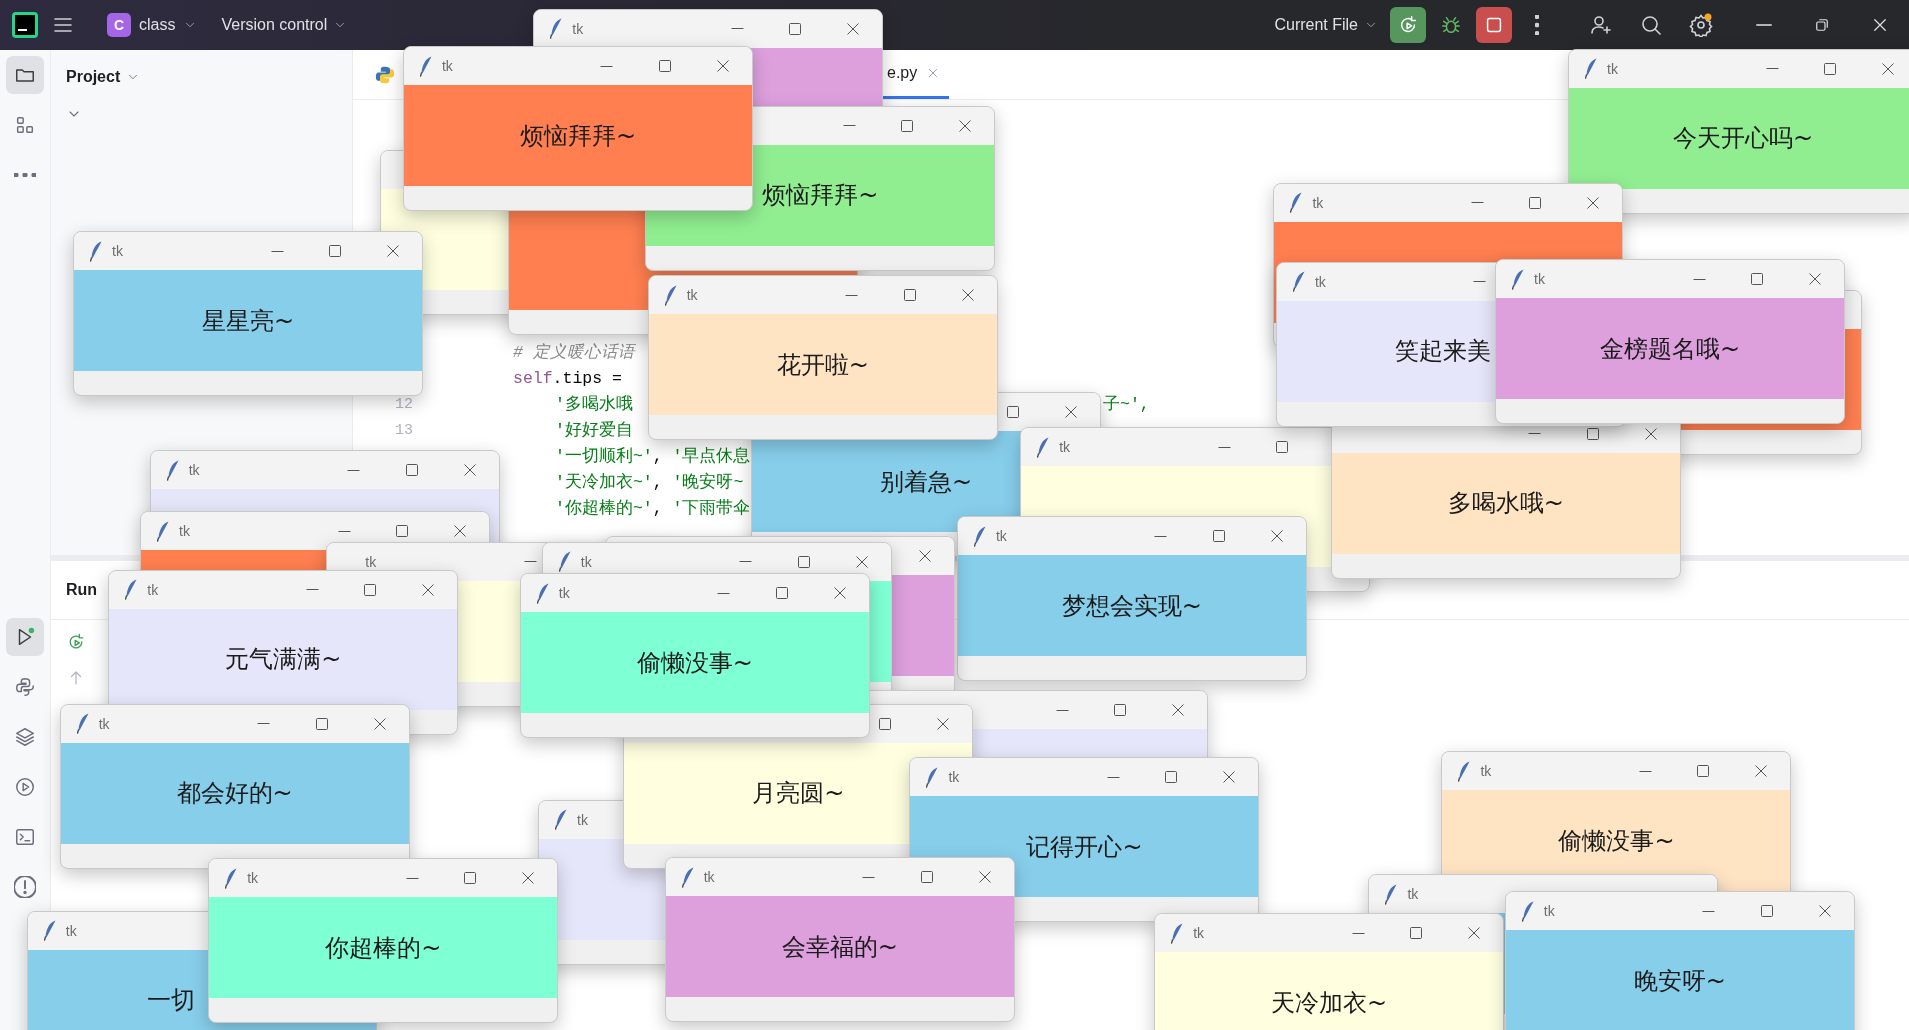 Image resolution: width=1909 pixels, height=1030 pixels. What do you see at coordinates (839, 947) in the screenshot?
I see `message-text: 会幸福的~` at bounding box center [839, 947].